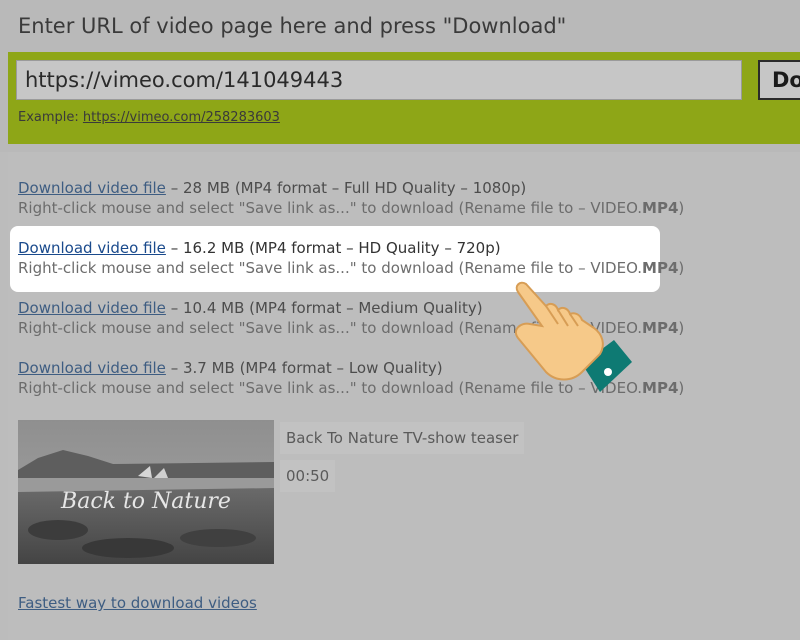 The height and width of the screenshot is (640, 800). Describe the element at coordinates (573, 336) in the screenshot. I see `pointing-hand-icon` at that location.